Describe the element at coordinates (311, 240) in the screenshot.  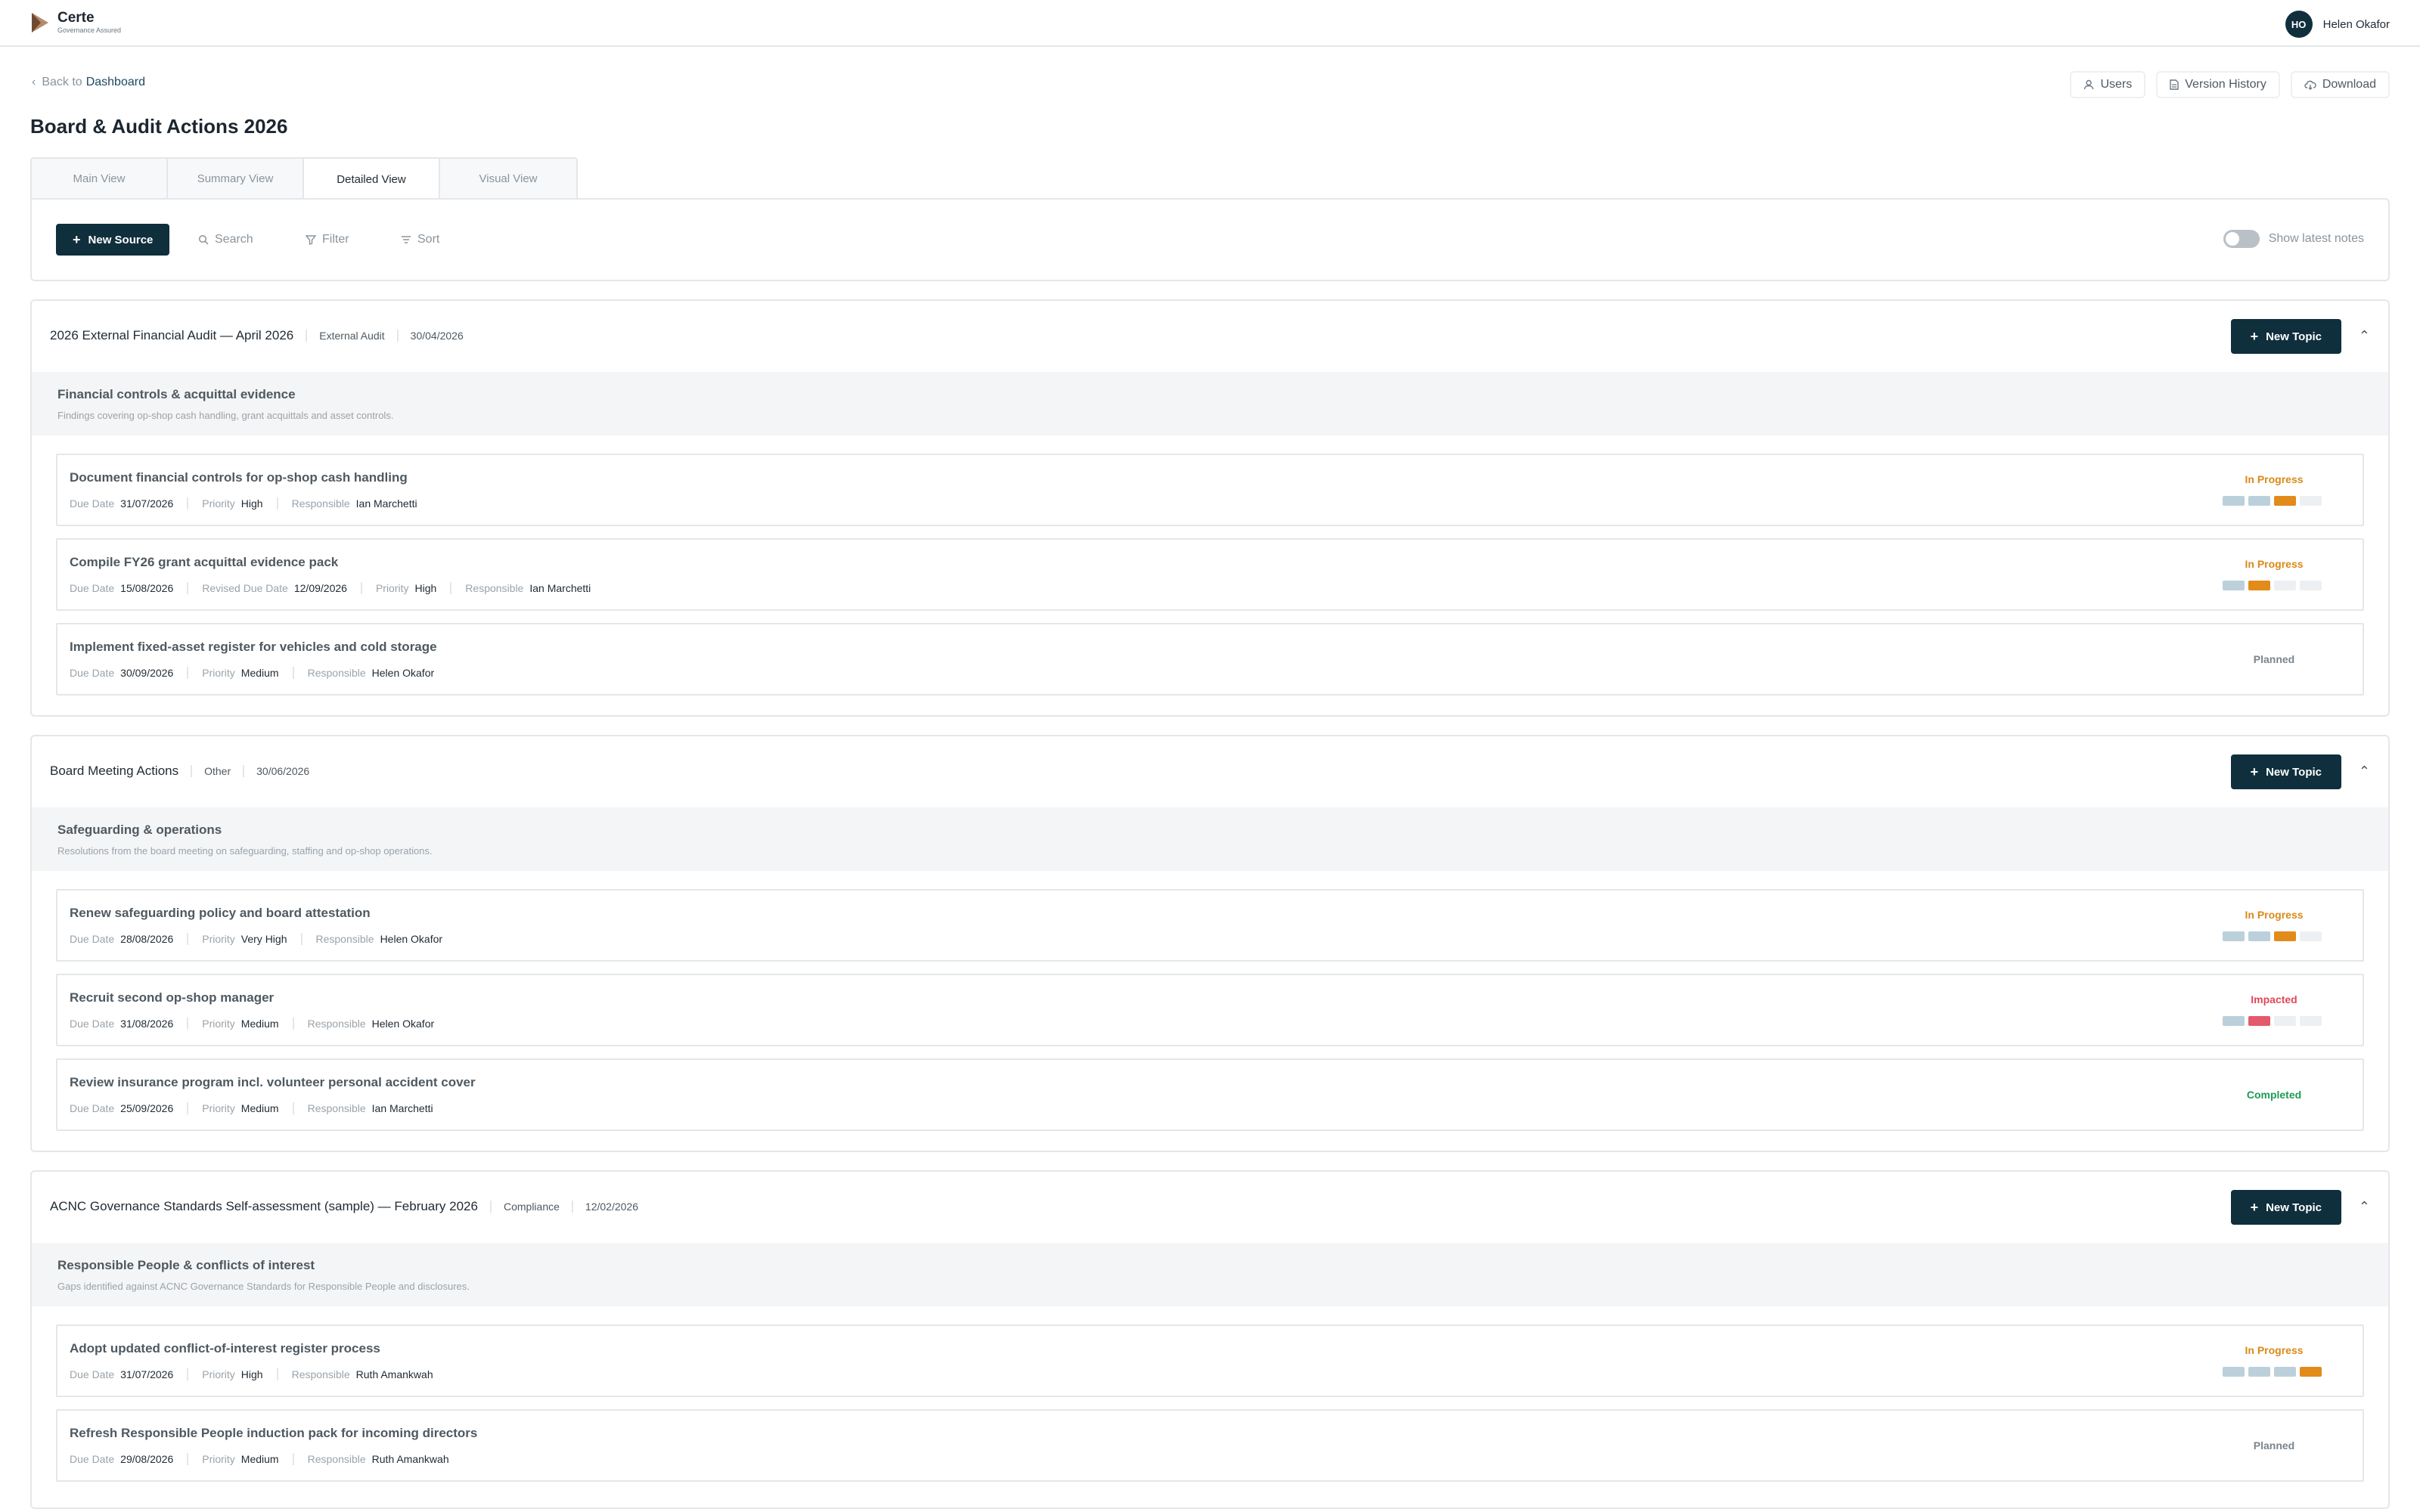
I see `filter-icon` at that location.